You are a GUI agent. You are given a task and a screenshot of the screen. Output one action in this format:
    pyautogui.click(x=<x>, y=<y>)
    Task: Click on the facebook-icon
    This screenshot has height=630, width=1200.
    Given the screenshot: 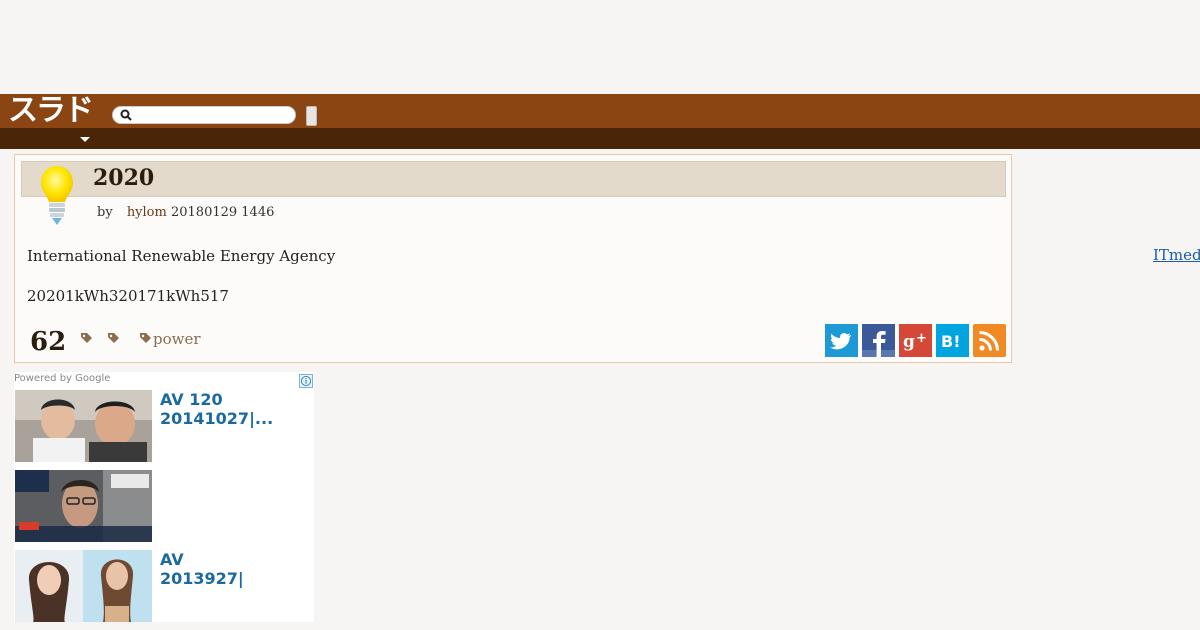 What is the action you would take?
    pyautogui.click(x=878, y=340)
    